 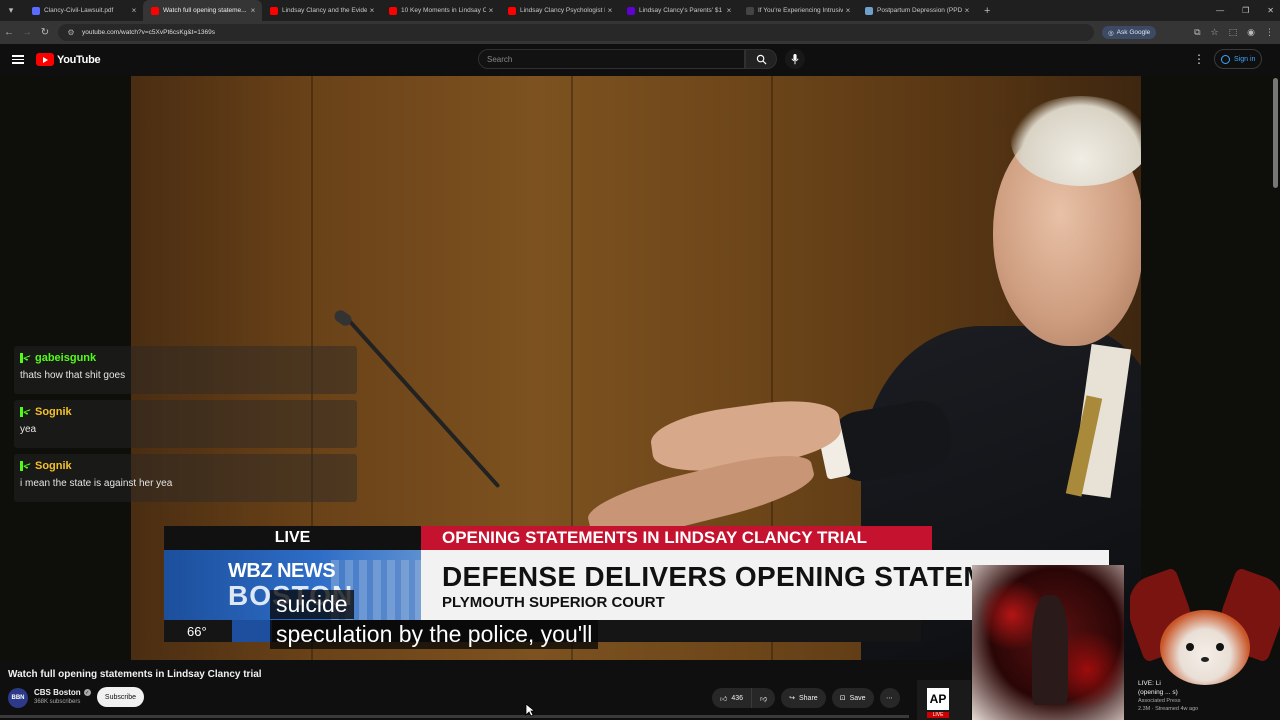 I want to click on browser-tab: Clancy-Civil-Lawsuit.pdf ×, so click(x=83, y=10).